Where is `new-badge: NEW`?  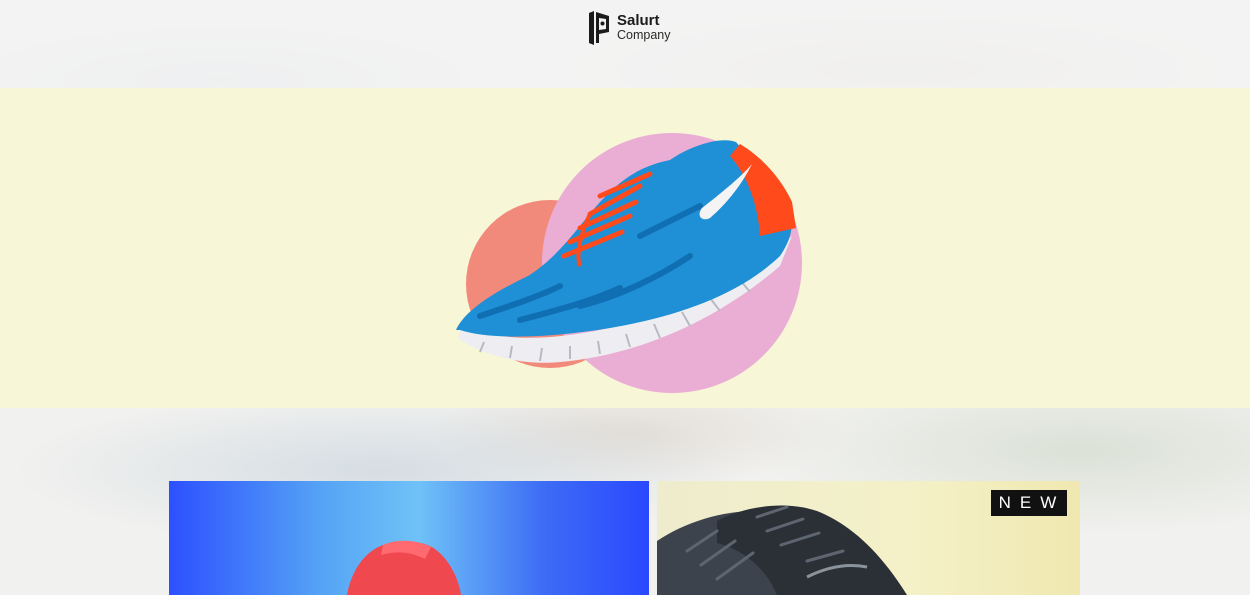 new-badge: NEW is located at coordinates (1029, 503).